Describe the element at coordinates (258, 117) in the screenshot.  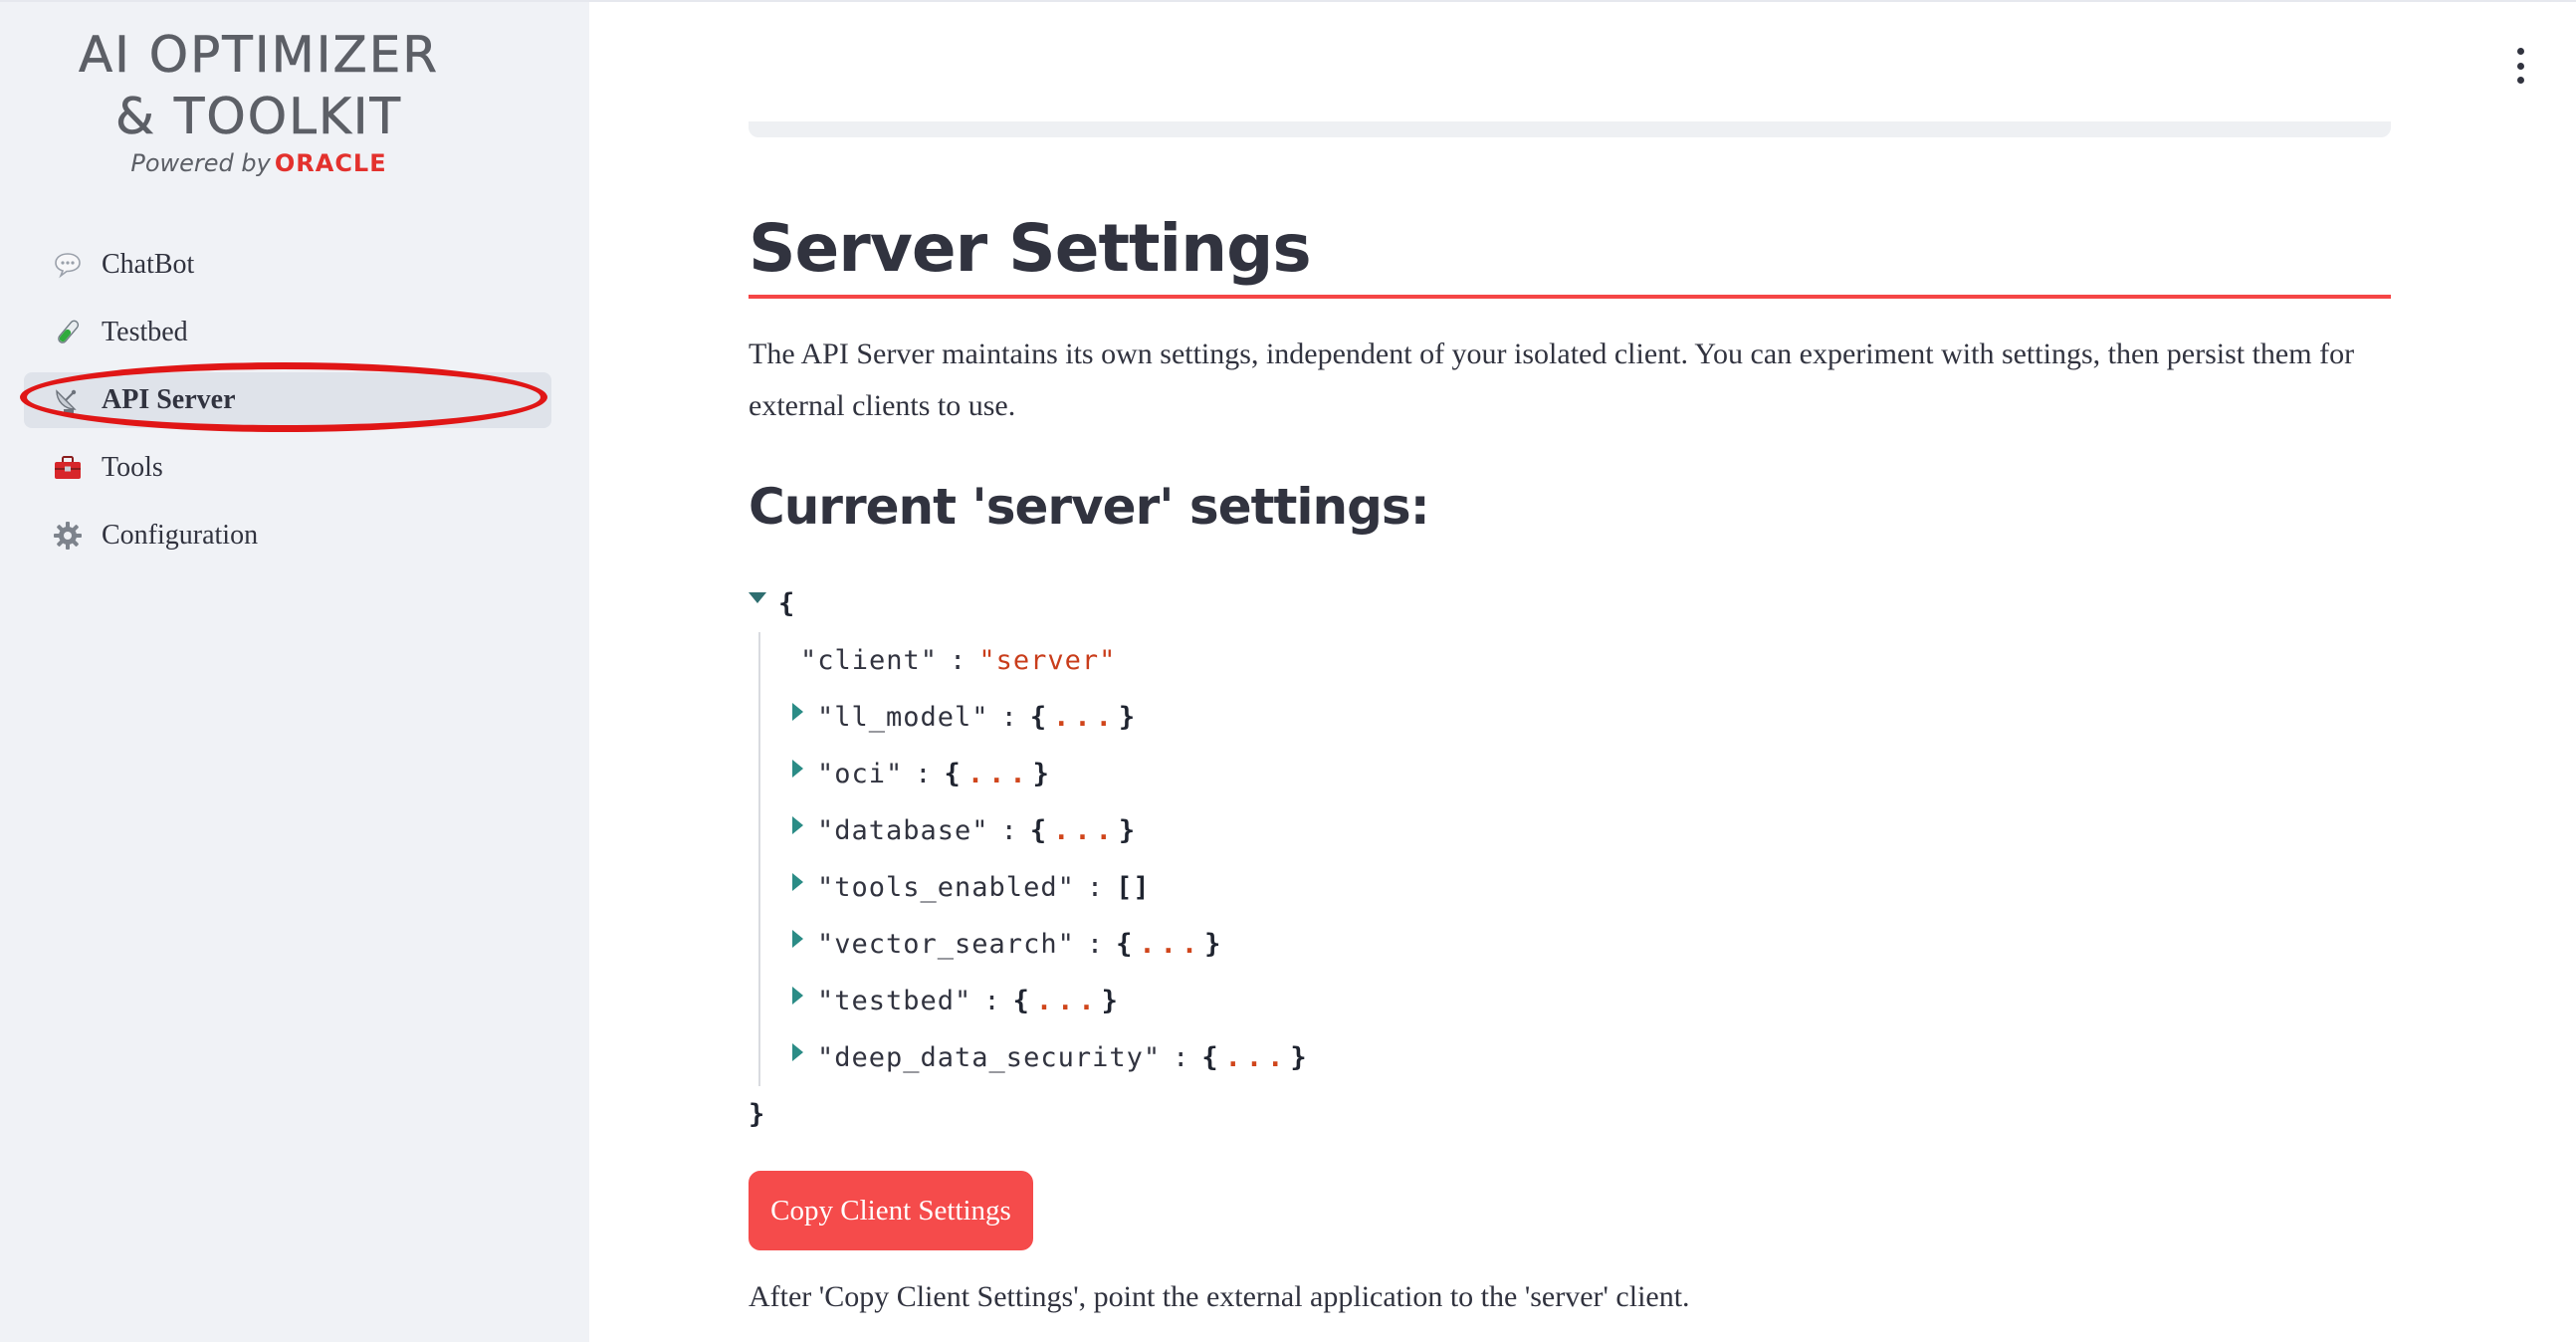
I see `logo-line-2: & TOOLKIT` at that location.